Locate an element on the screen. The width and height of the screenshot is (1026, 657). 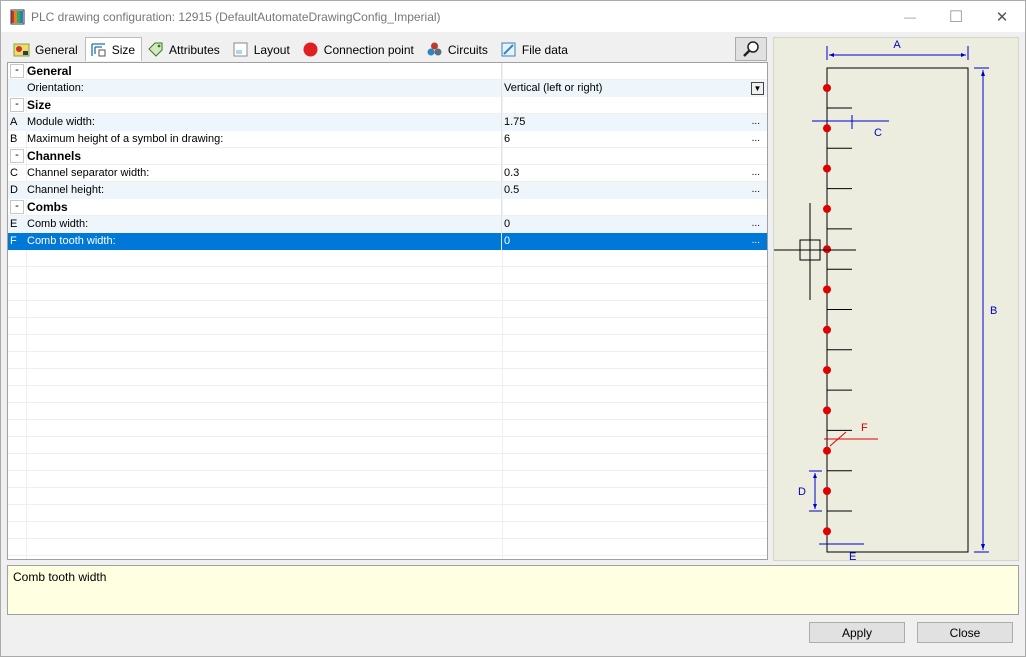
close-icon: ✕ is located at coordinates (1002, 17).